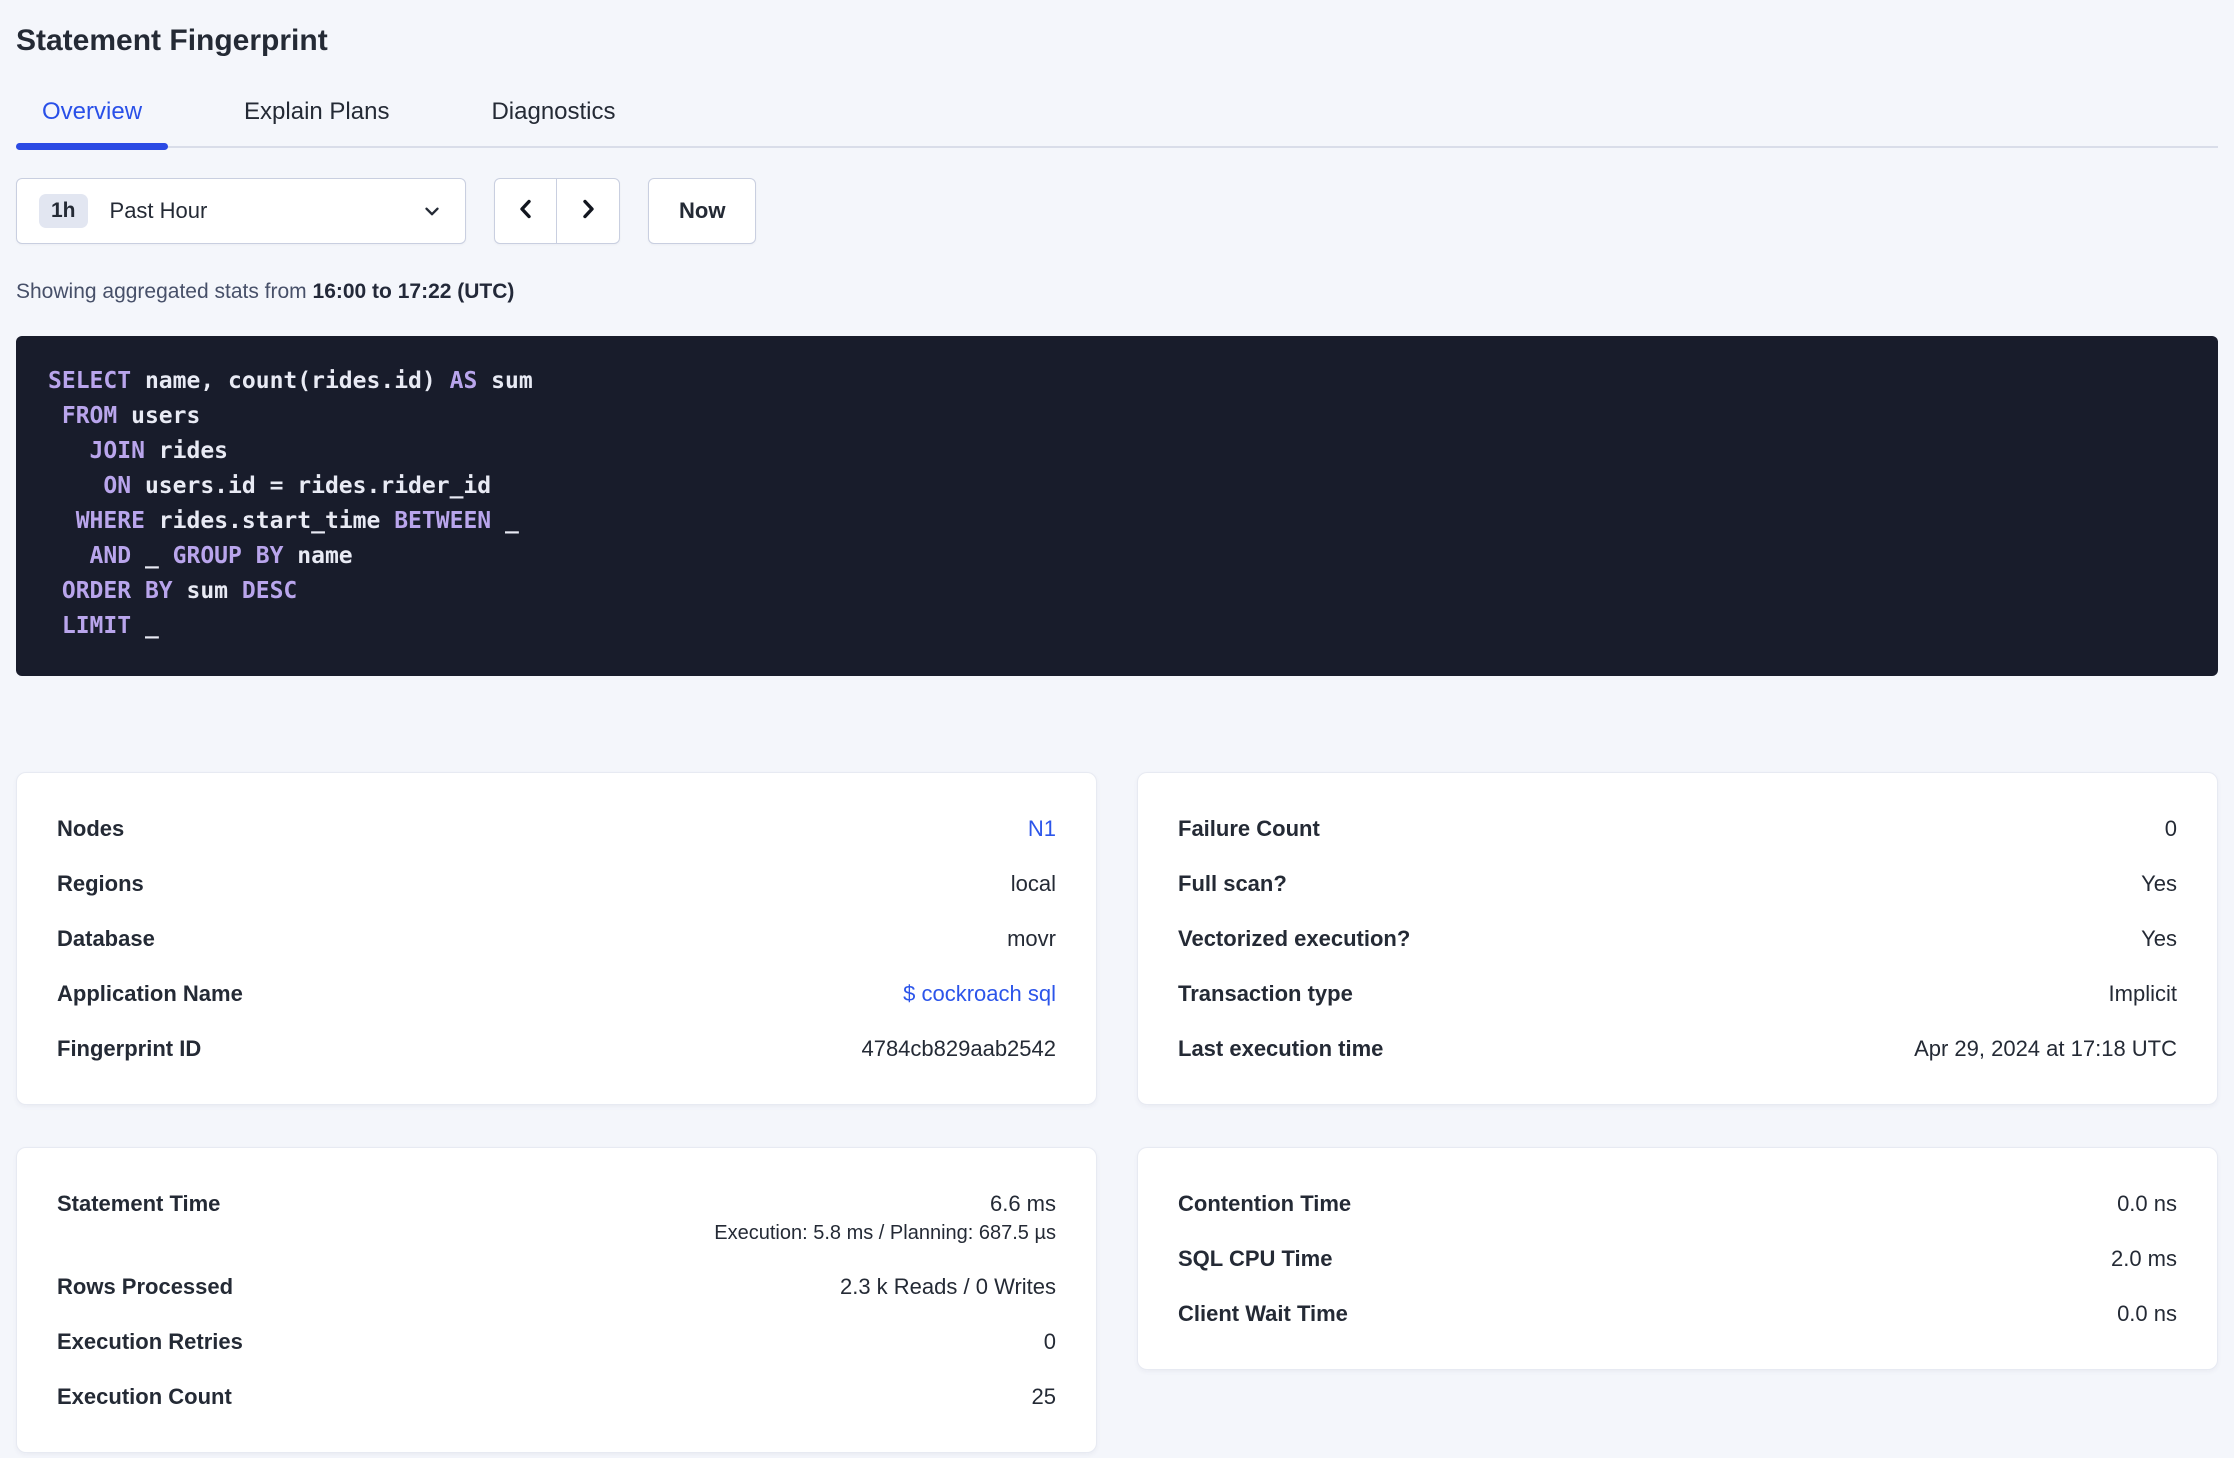  I want to click on stats-summary-range: 16:00 to 17:22 (UTC), so click(413, 291).